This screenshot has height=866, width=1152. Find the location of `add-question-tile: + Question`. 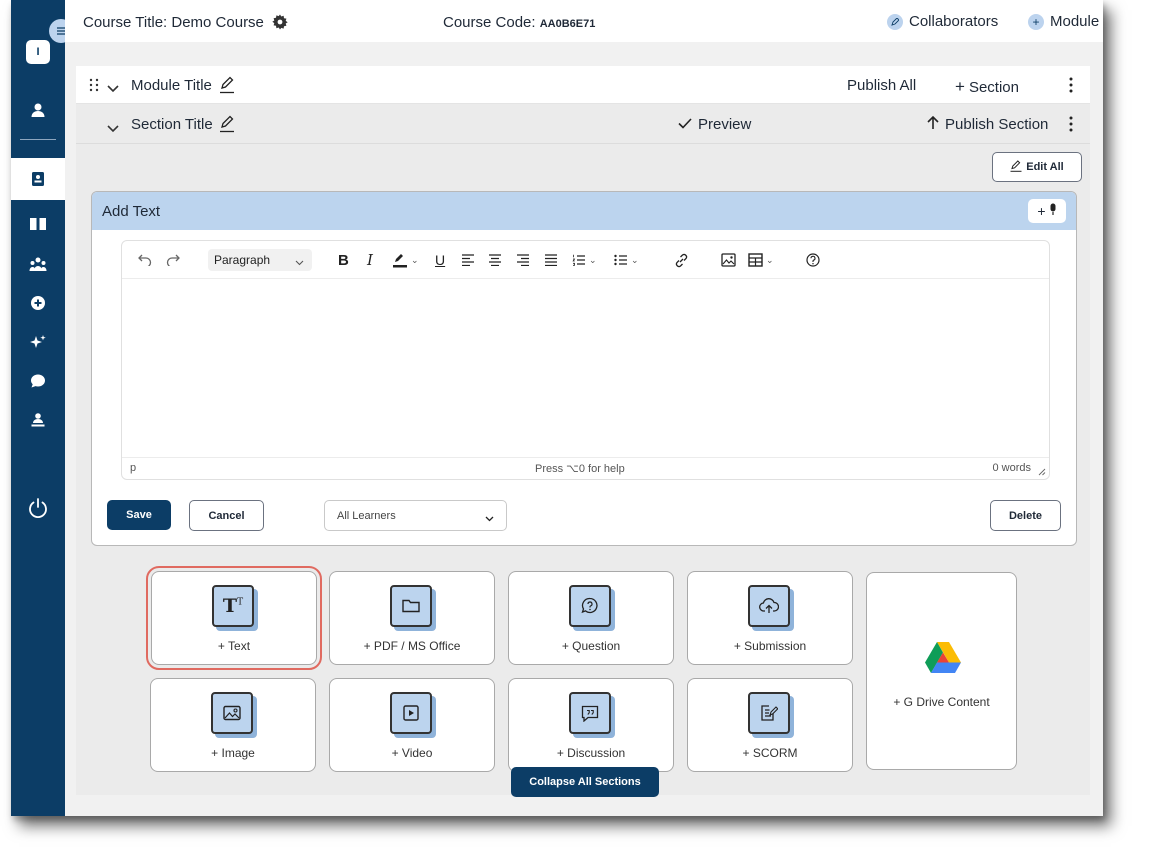

add-question-tile: + Question is located at coordinates (591, 618).